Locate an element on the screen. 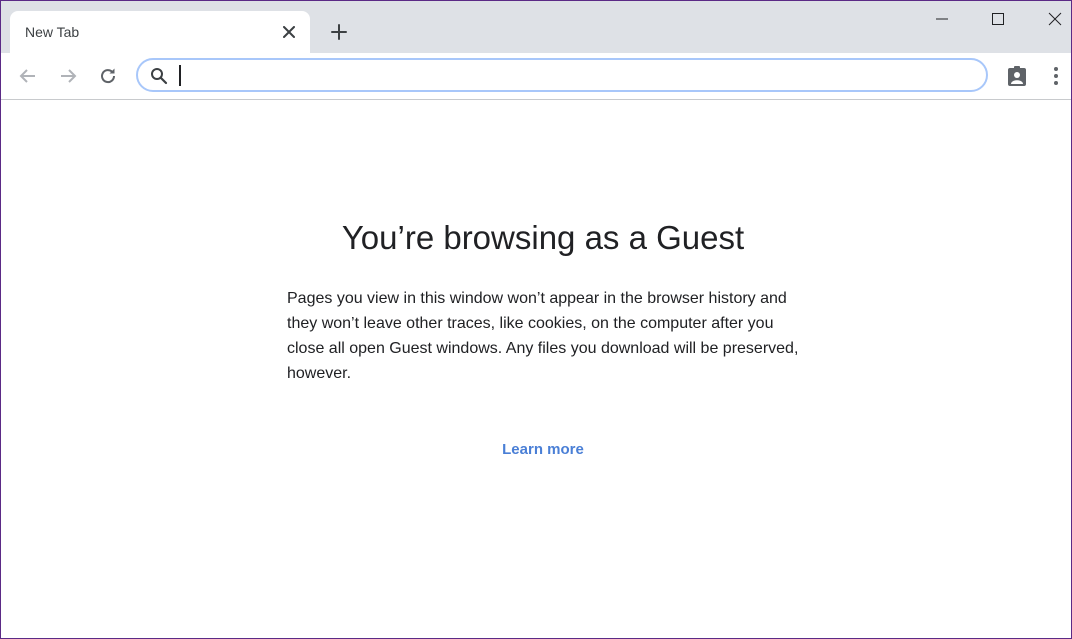 This screenshot has width=1072, height=639. back-icon is located at coordinates (27, 76).